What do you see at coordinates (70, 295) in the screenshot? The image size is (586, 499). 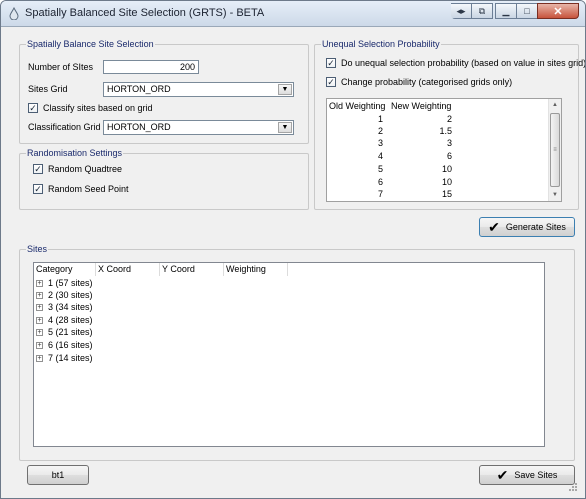 I see `category-label: 2 (30 sites)` at bounding box center [70, 295].